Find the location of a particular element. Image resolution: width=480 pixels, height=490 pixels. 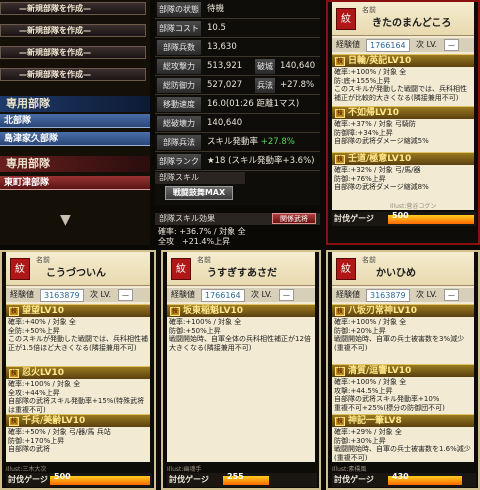

stat-label: 総破壊力 is located at coordinates (179, 123).